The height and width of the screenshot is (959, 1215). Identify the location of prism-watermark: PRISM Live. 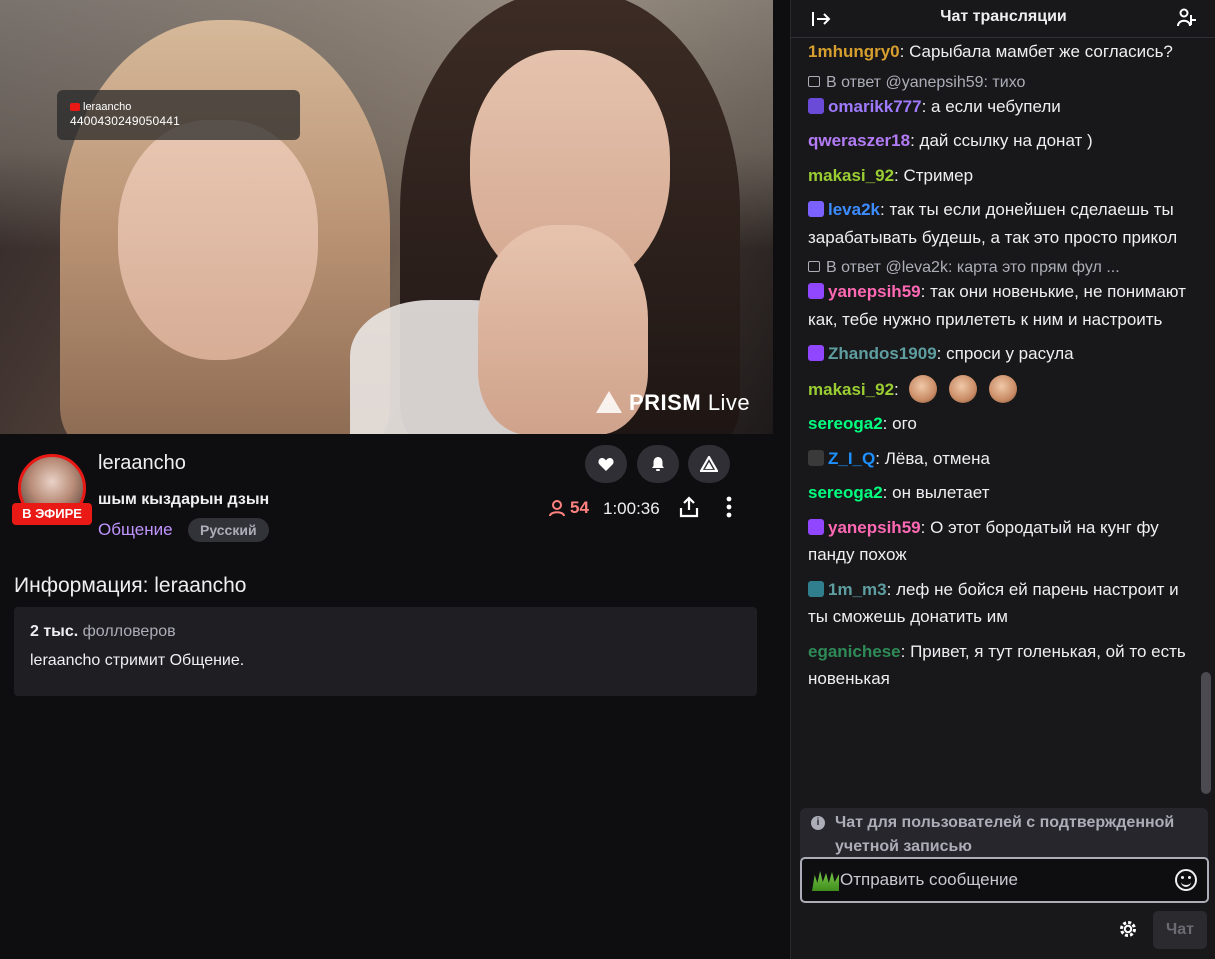
(673, 403).